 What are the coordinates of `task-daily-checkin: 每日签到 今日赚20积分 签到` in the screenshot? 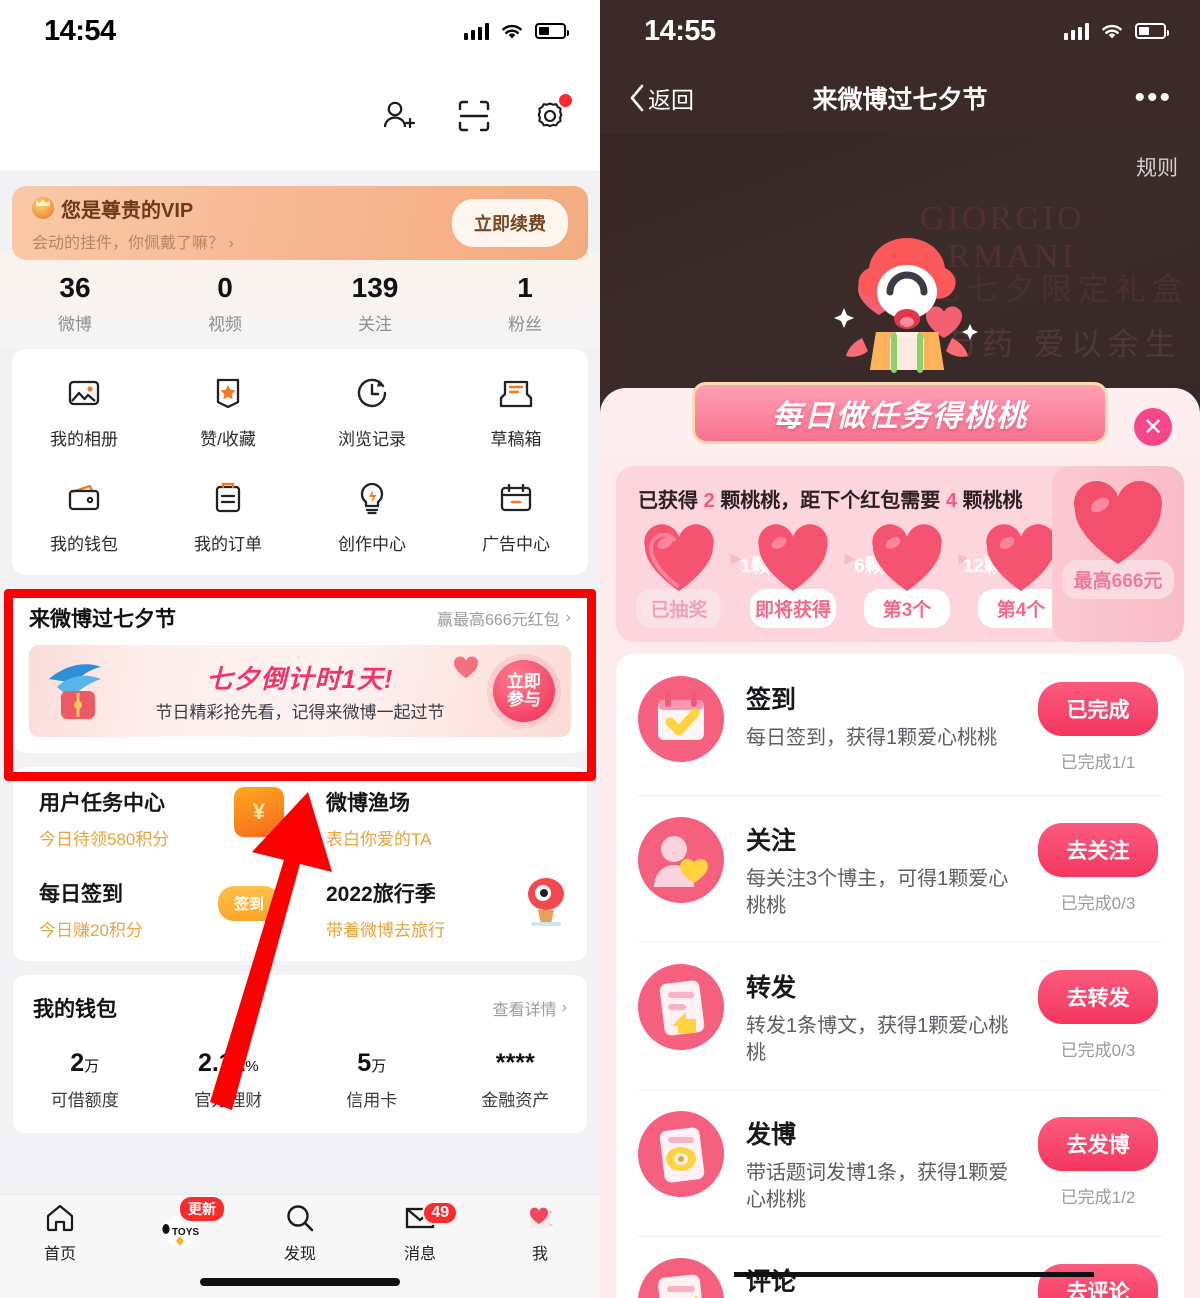 It's located at (156, 909).